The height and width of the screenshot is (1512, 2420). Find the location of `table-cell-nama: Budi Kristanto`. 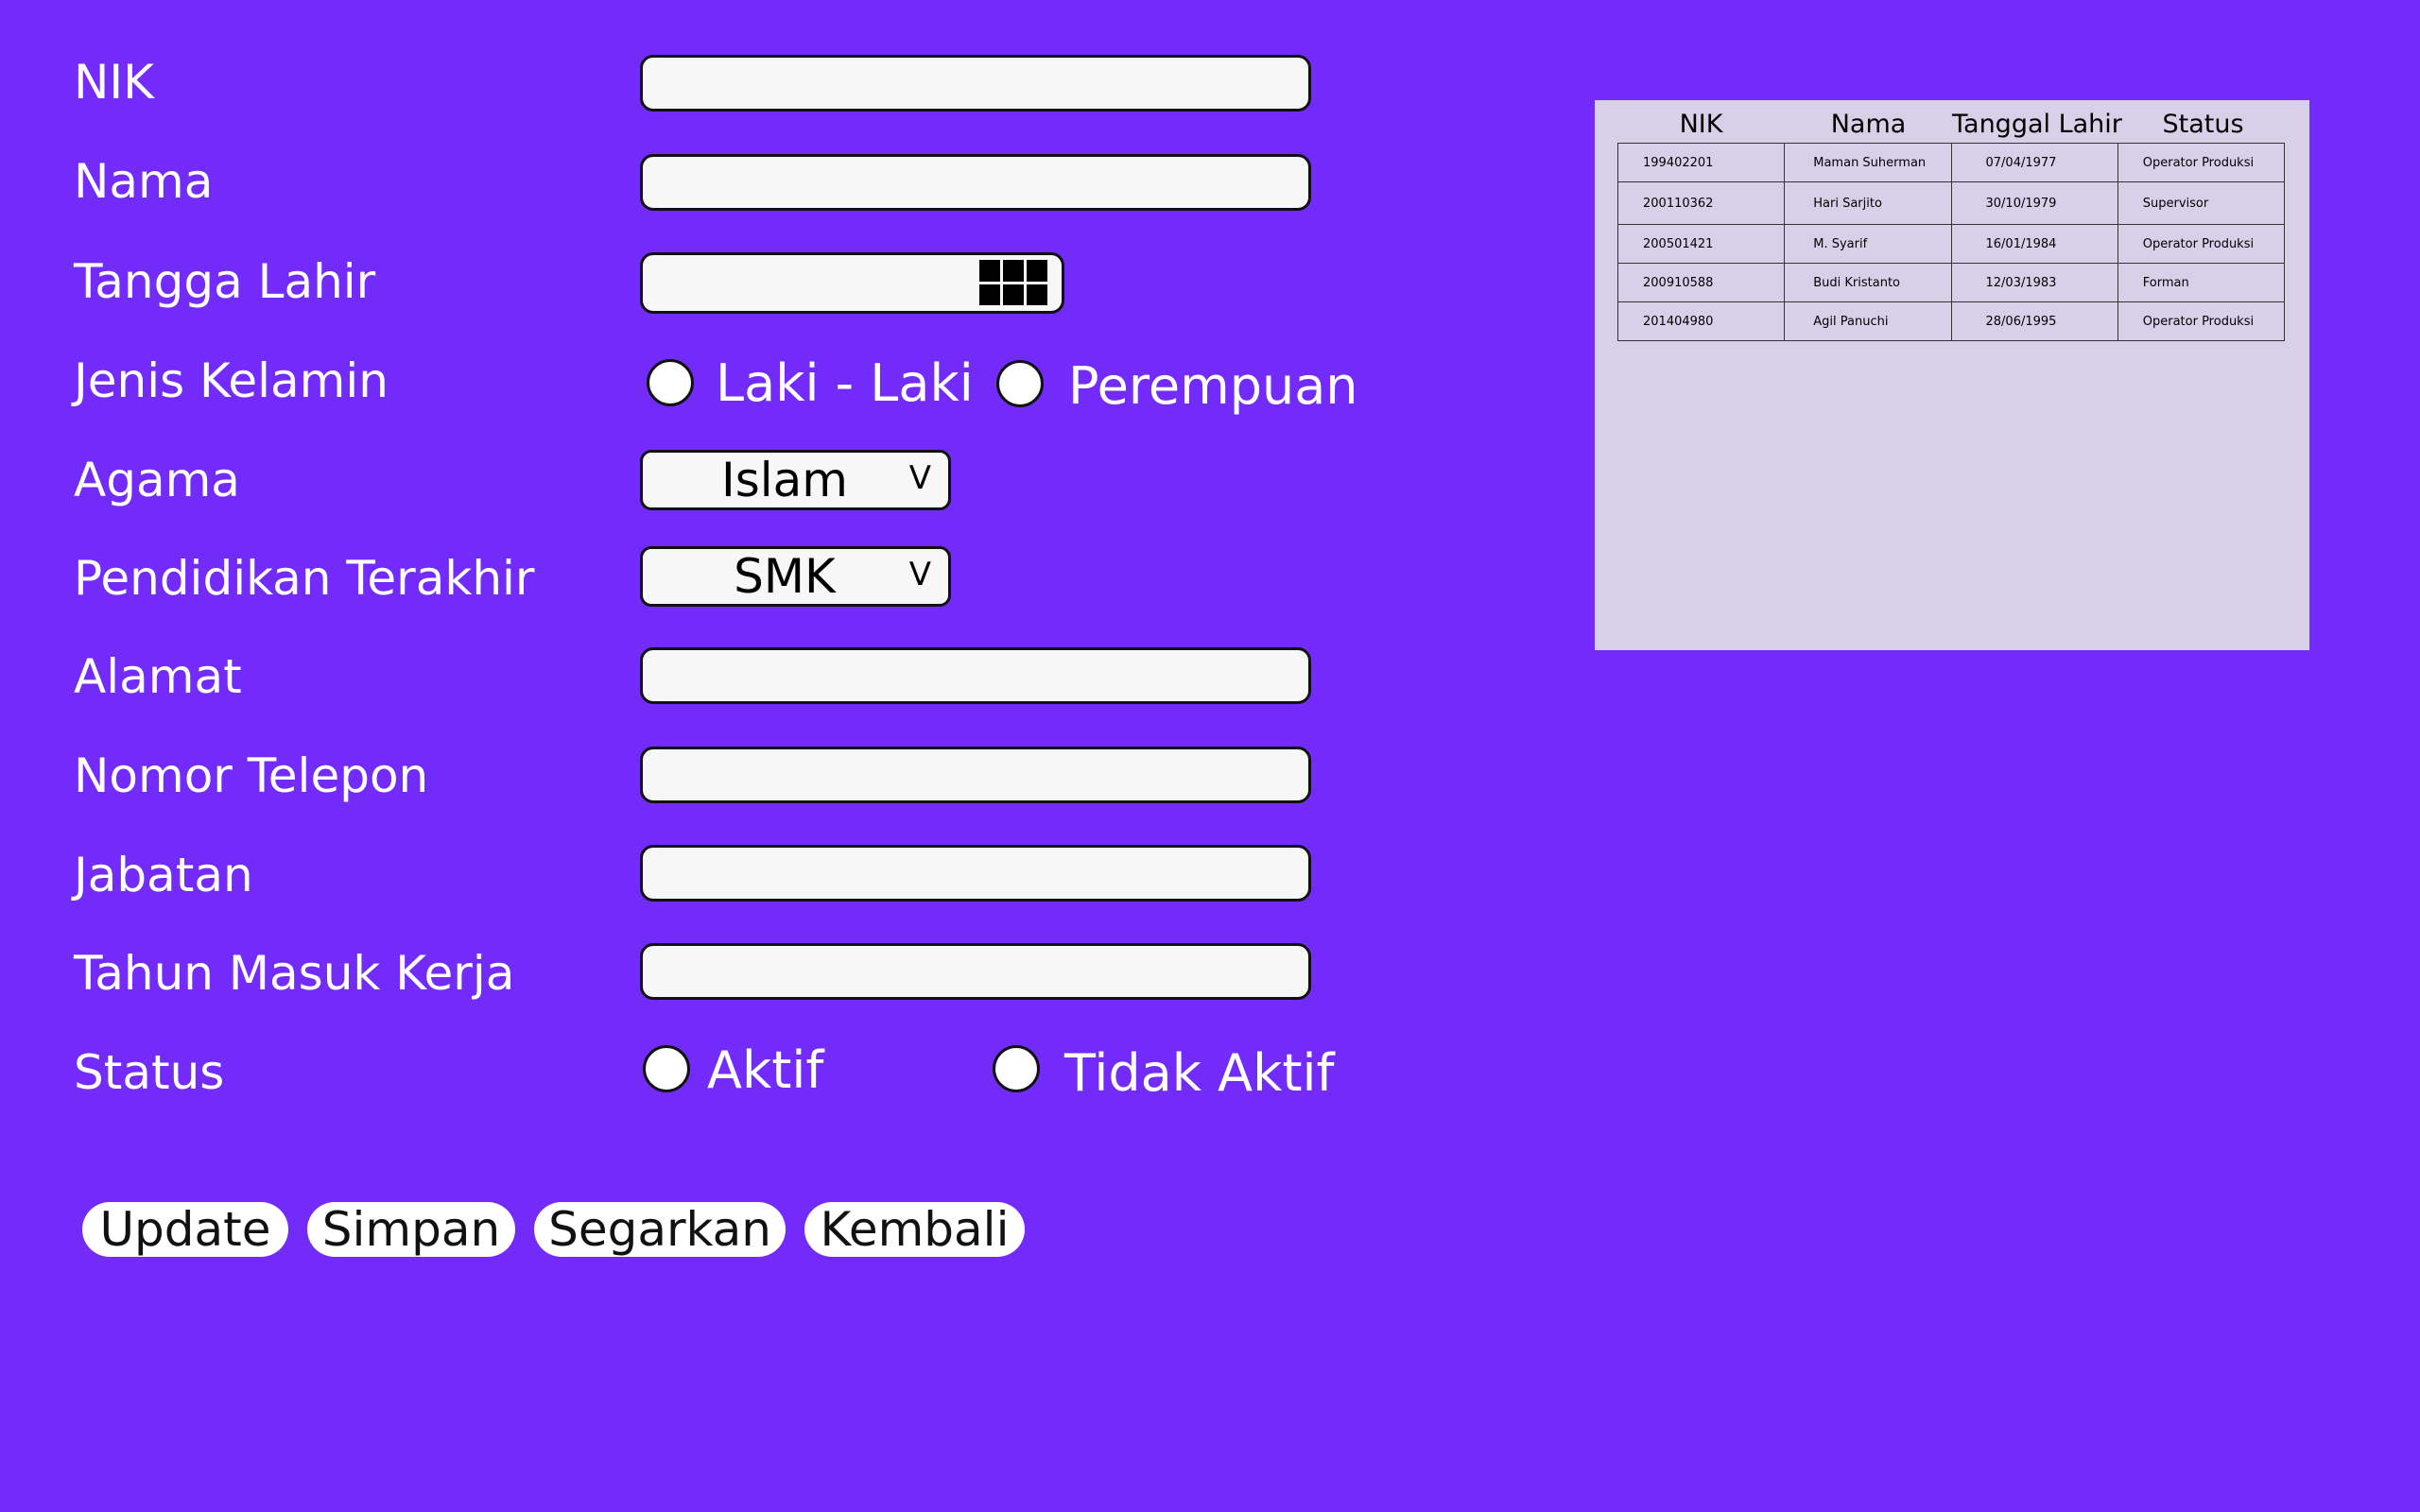

table-cell-nama: Budi Kristanto is located at coordinates (1868, 282).